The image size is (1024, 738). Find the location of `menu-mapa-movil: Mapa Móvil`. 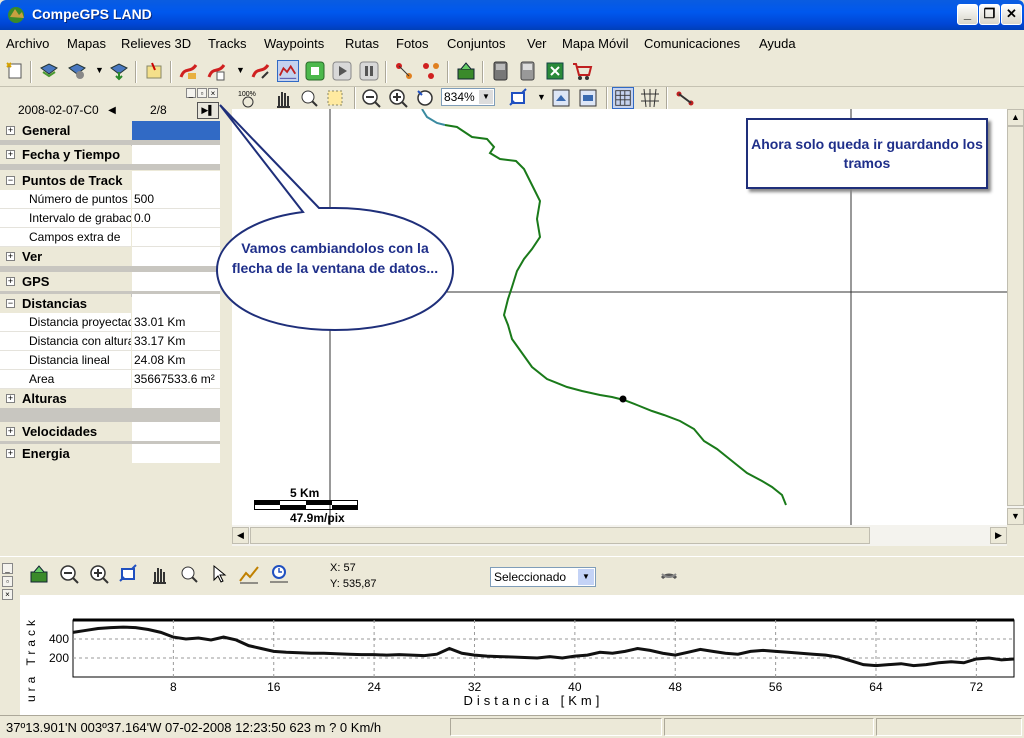

menu-mapa-movil: Mapa Móvil is located at coordinates (595, 43).